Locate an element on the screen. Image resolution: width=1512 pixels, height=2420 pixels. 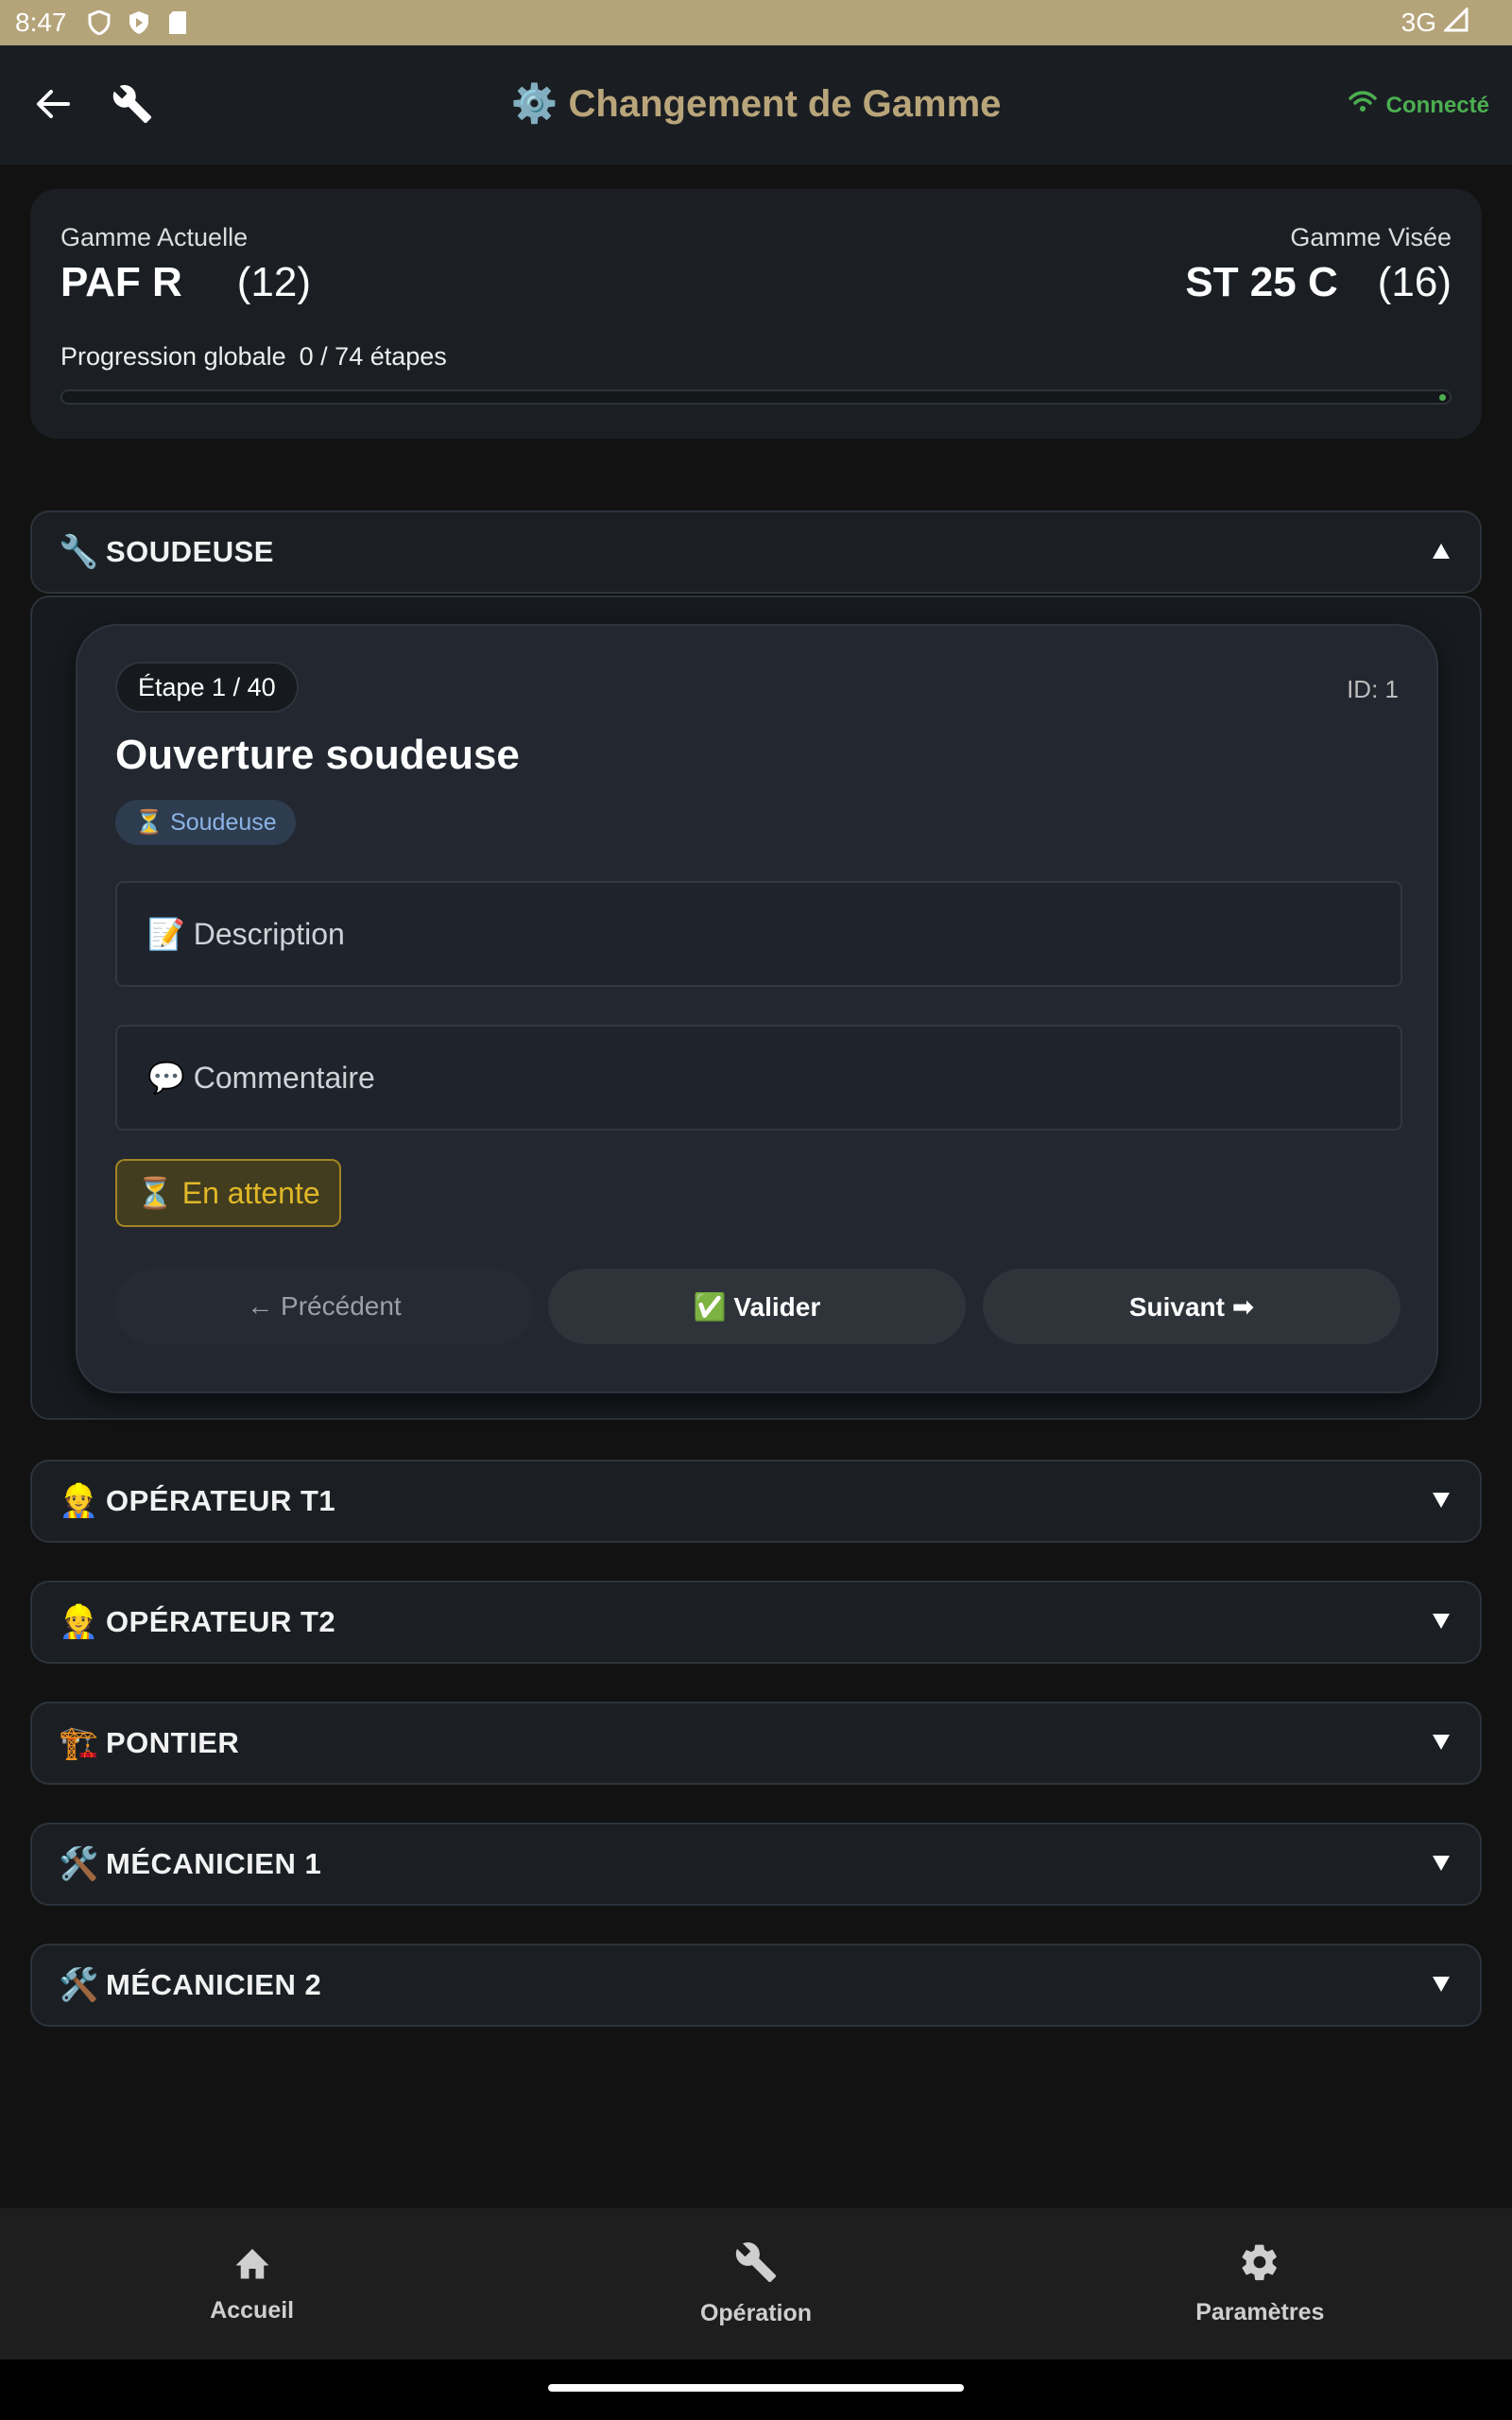
target-range-number: (16) is located at coordinates (1414, 282).